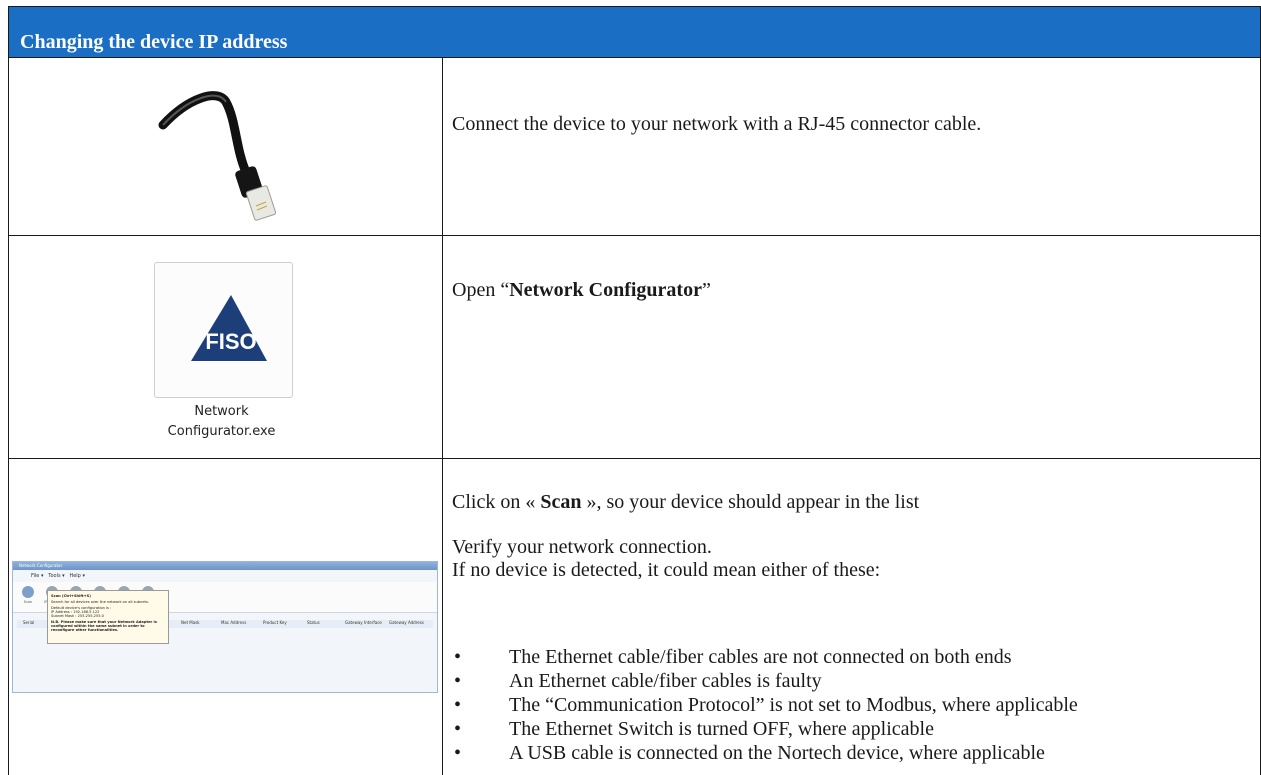 This screenshot has width=1261, height=775. Describe the element at coordinates (54, 576) in the screenshot. I see `mini-menu-tools: Tools` at that location.